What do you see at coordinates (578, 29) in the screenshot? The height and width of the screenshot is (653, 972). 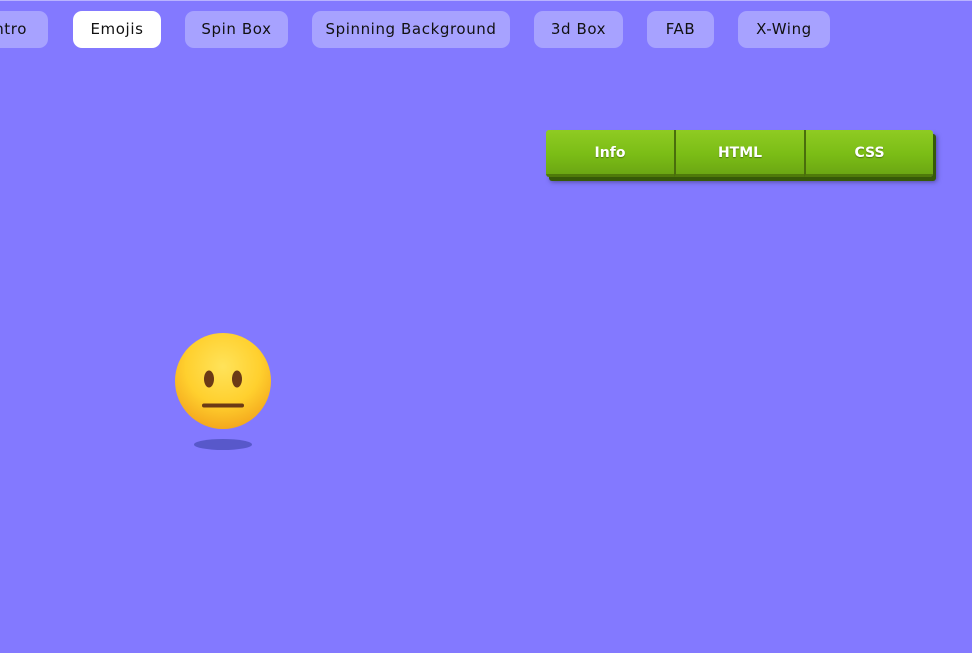 I see `tab-3d-box: 3d Box` at bounding box center [578, 29].